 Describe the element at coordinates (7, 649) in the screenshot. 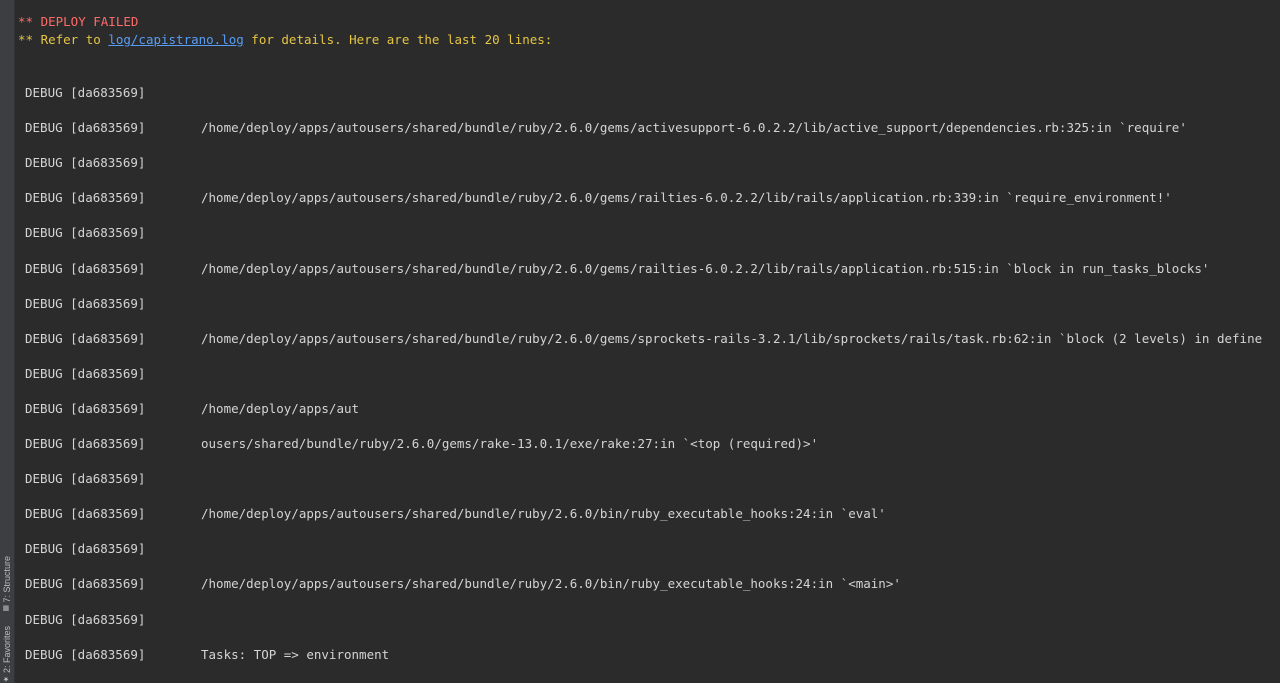

I see `favorites-tab-label: 2: Favorites` at that location.